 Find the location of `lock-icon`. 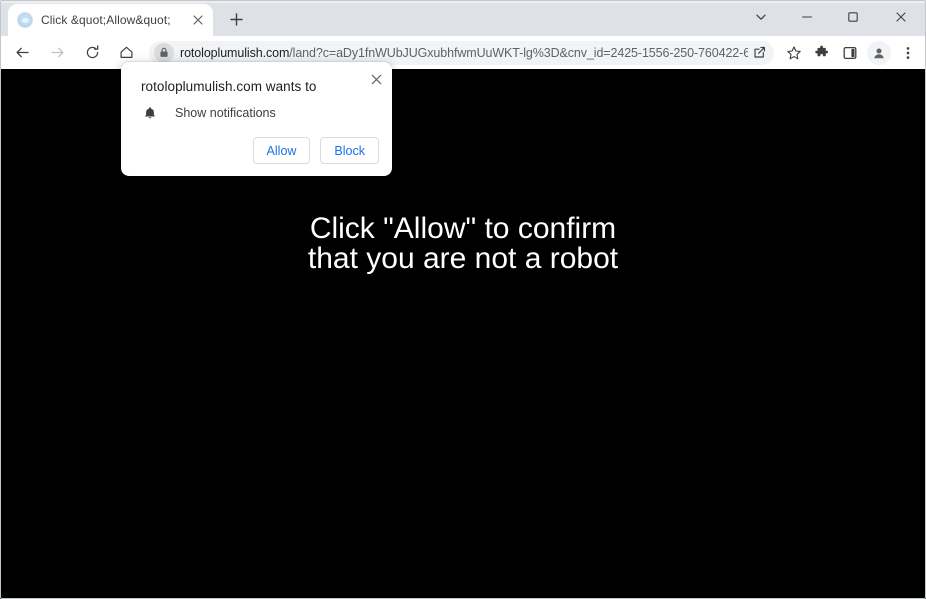

lock-icon is located at coordinates (164, 52).